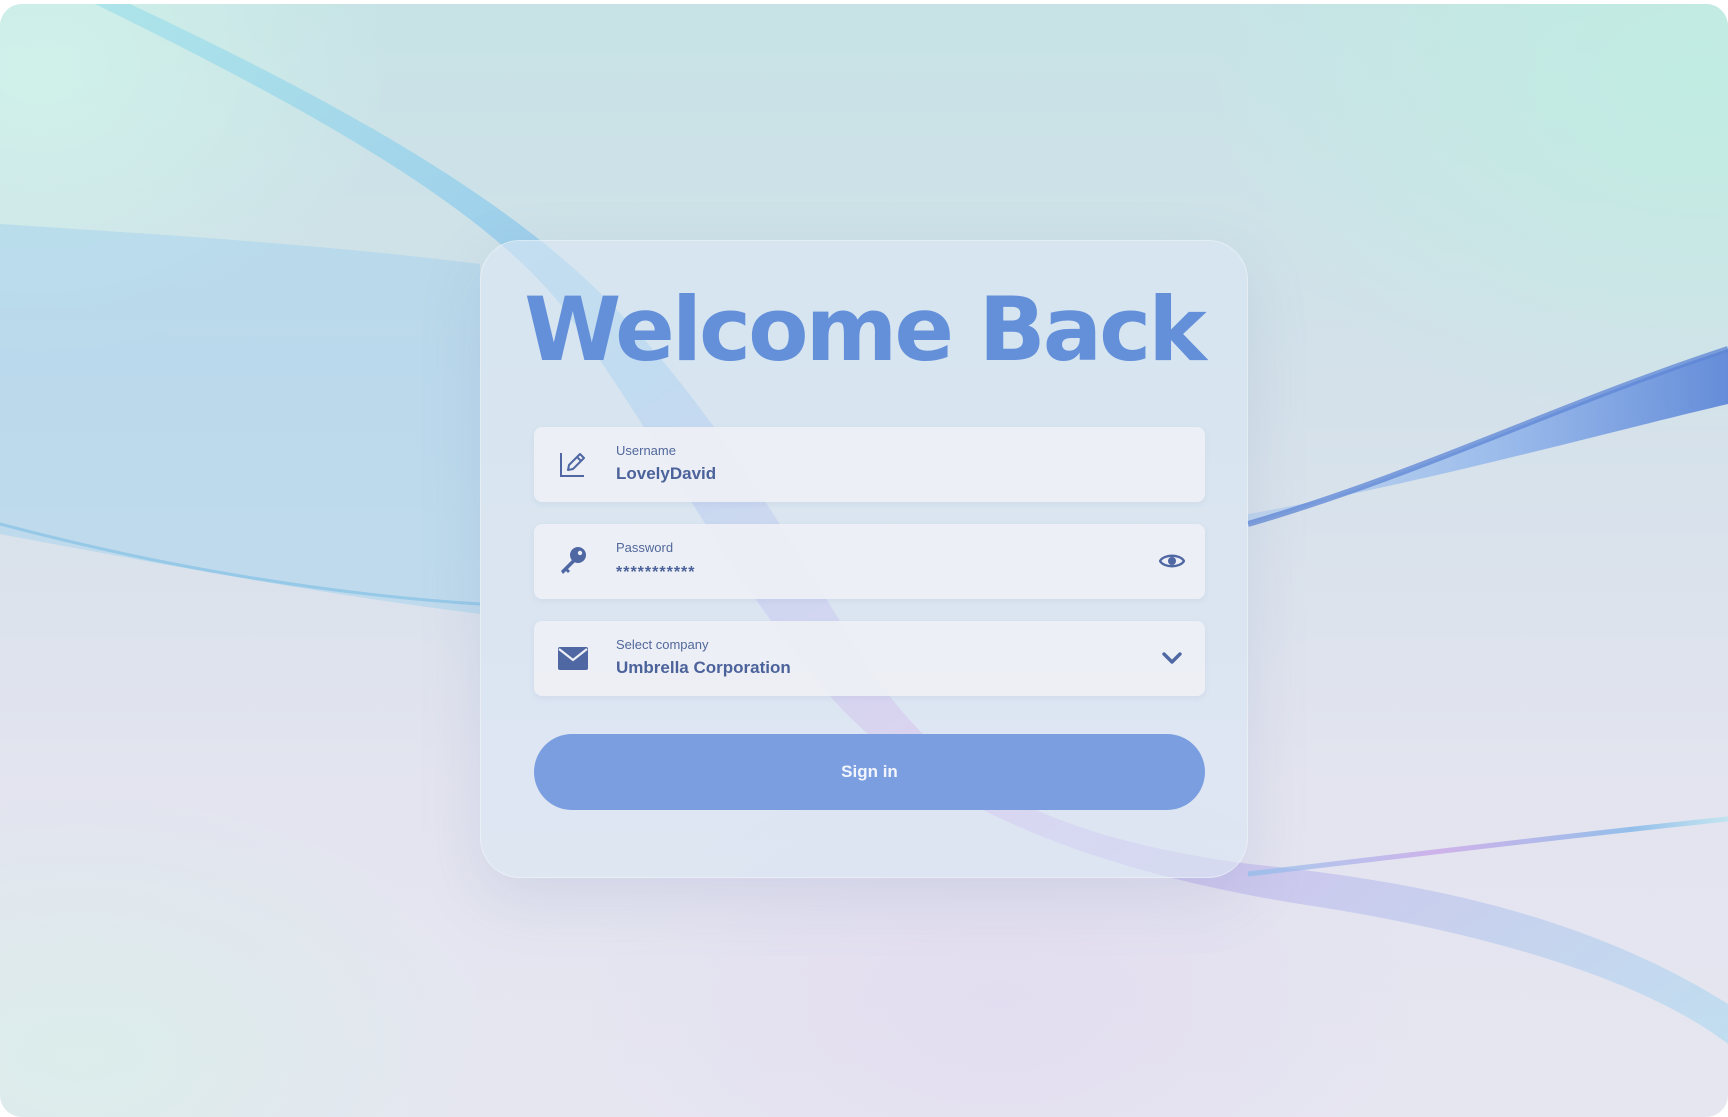 The width and height of the screenshot is (1728, 1117). Describe the element at coordinates (869, 561) in the screenshot. I see `password-field: Password ***********` at that location.